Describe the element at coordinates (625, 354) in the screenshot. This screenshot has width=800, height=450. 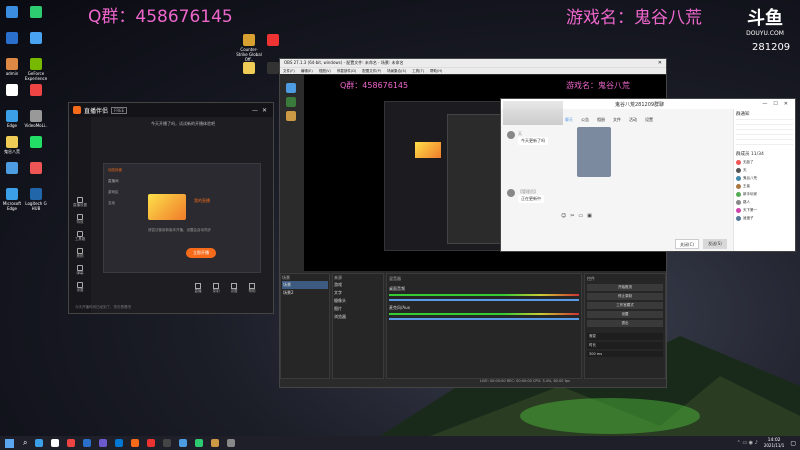
I see `transition-field: 300 ms` at that location.